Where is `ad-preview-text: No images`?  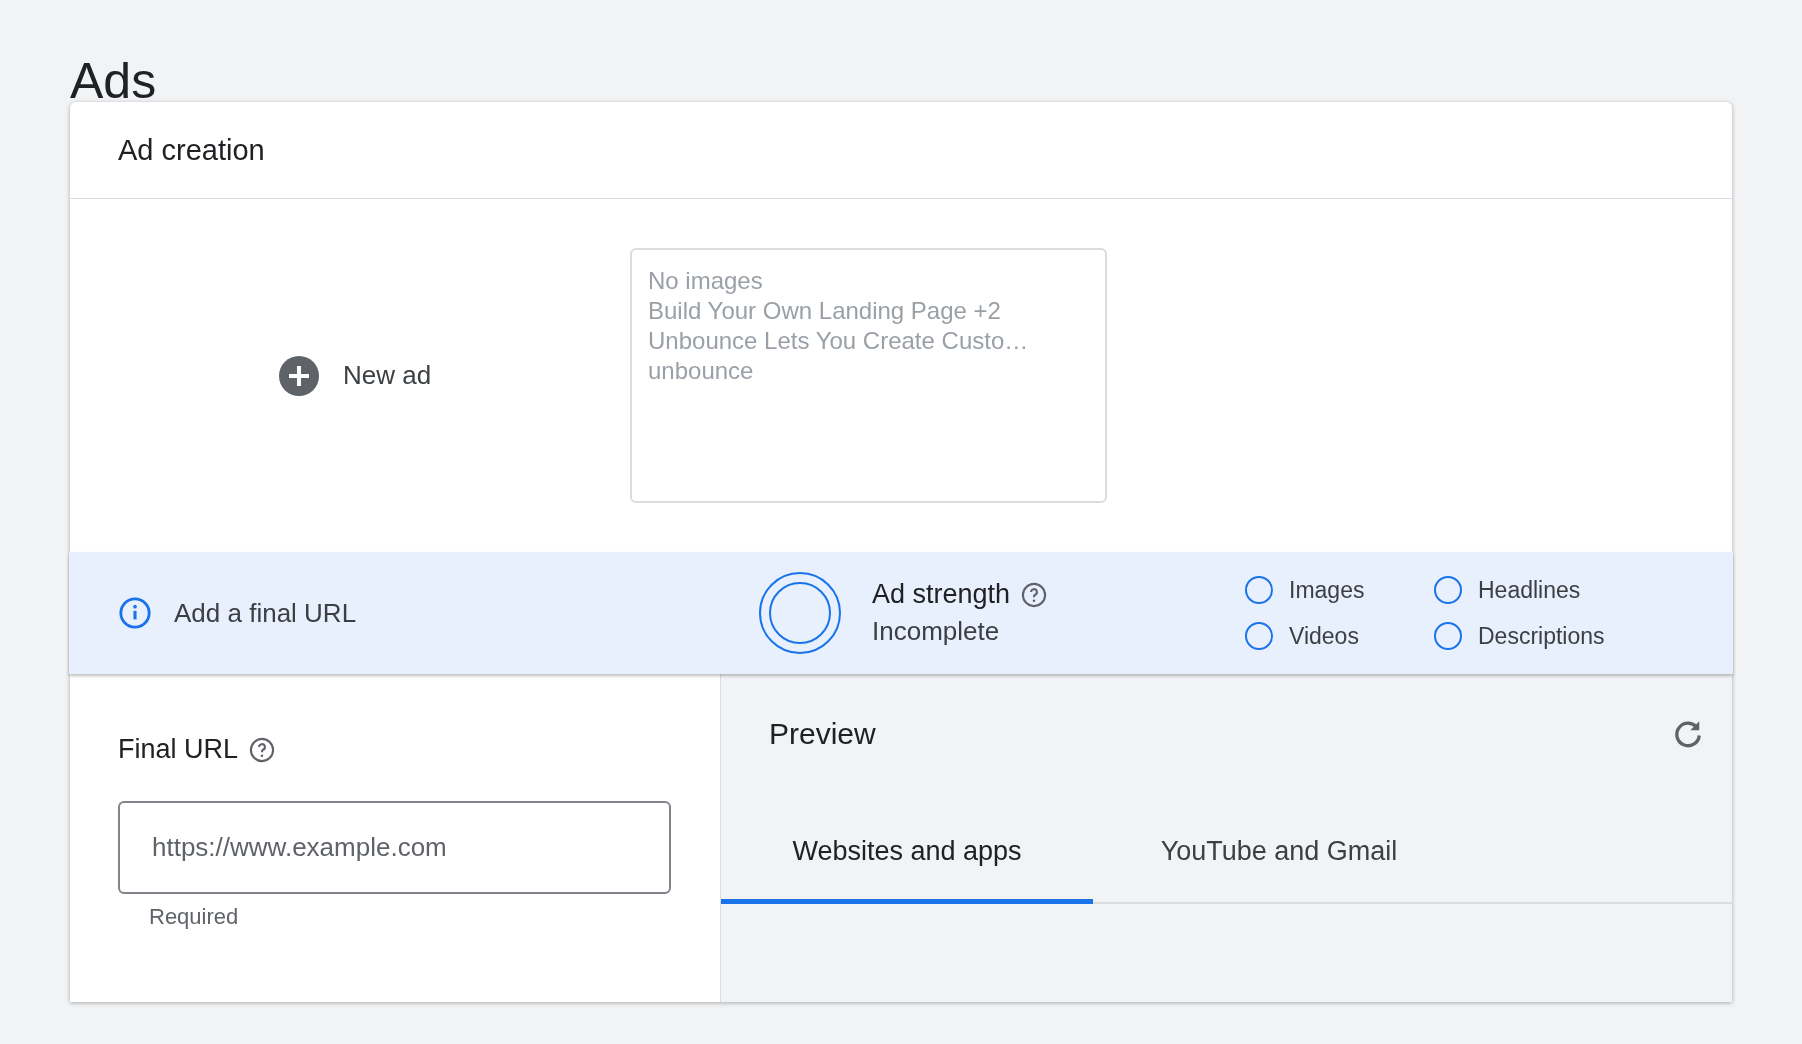
ad-preview-text: No images is located at coordinates (706, 281).